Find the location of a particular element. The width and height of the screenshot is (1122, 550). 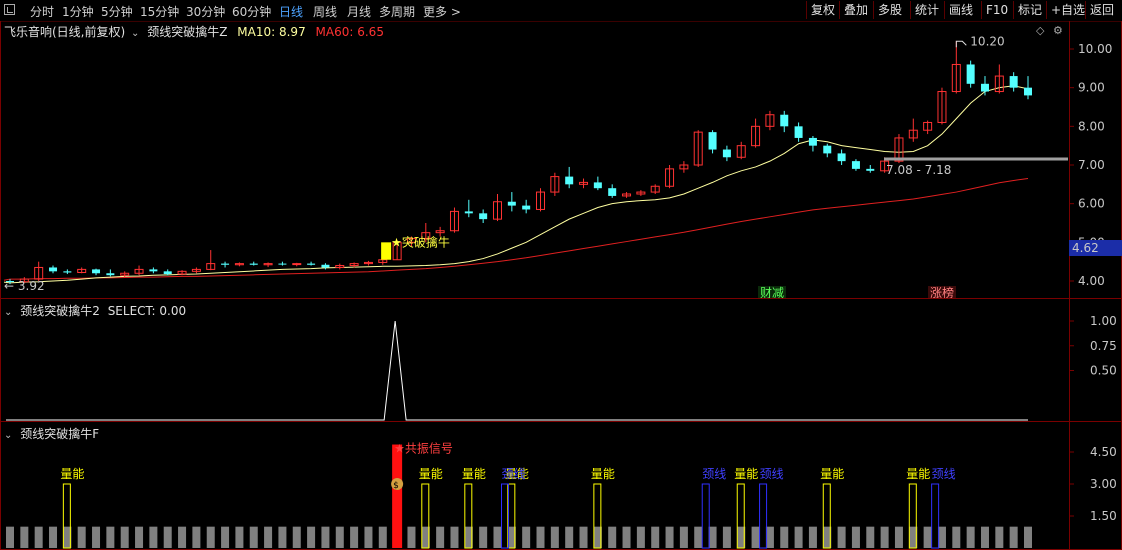

y-tick-label: 4.00 is located at coordinates (1091, 281).